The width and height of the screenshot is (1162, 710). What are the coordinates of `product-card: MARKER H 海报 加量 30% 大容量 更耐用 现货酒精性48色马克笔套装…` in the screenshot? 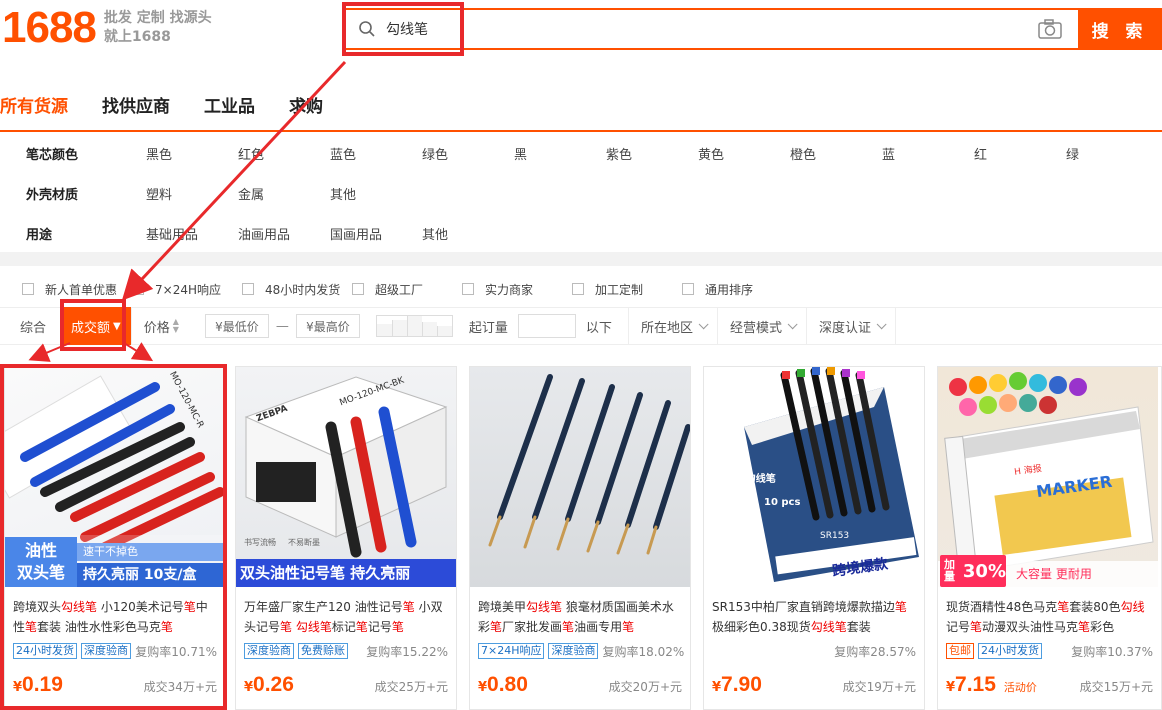 It's located at (1049, 538).